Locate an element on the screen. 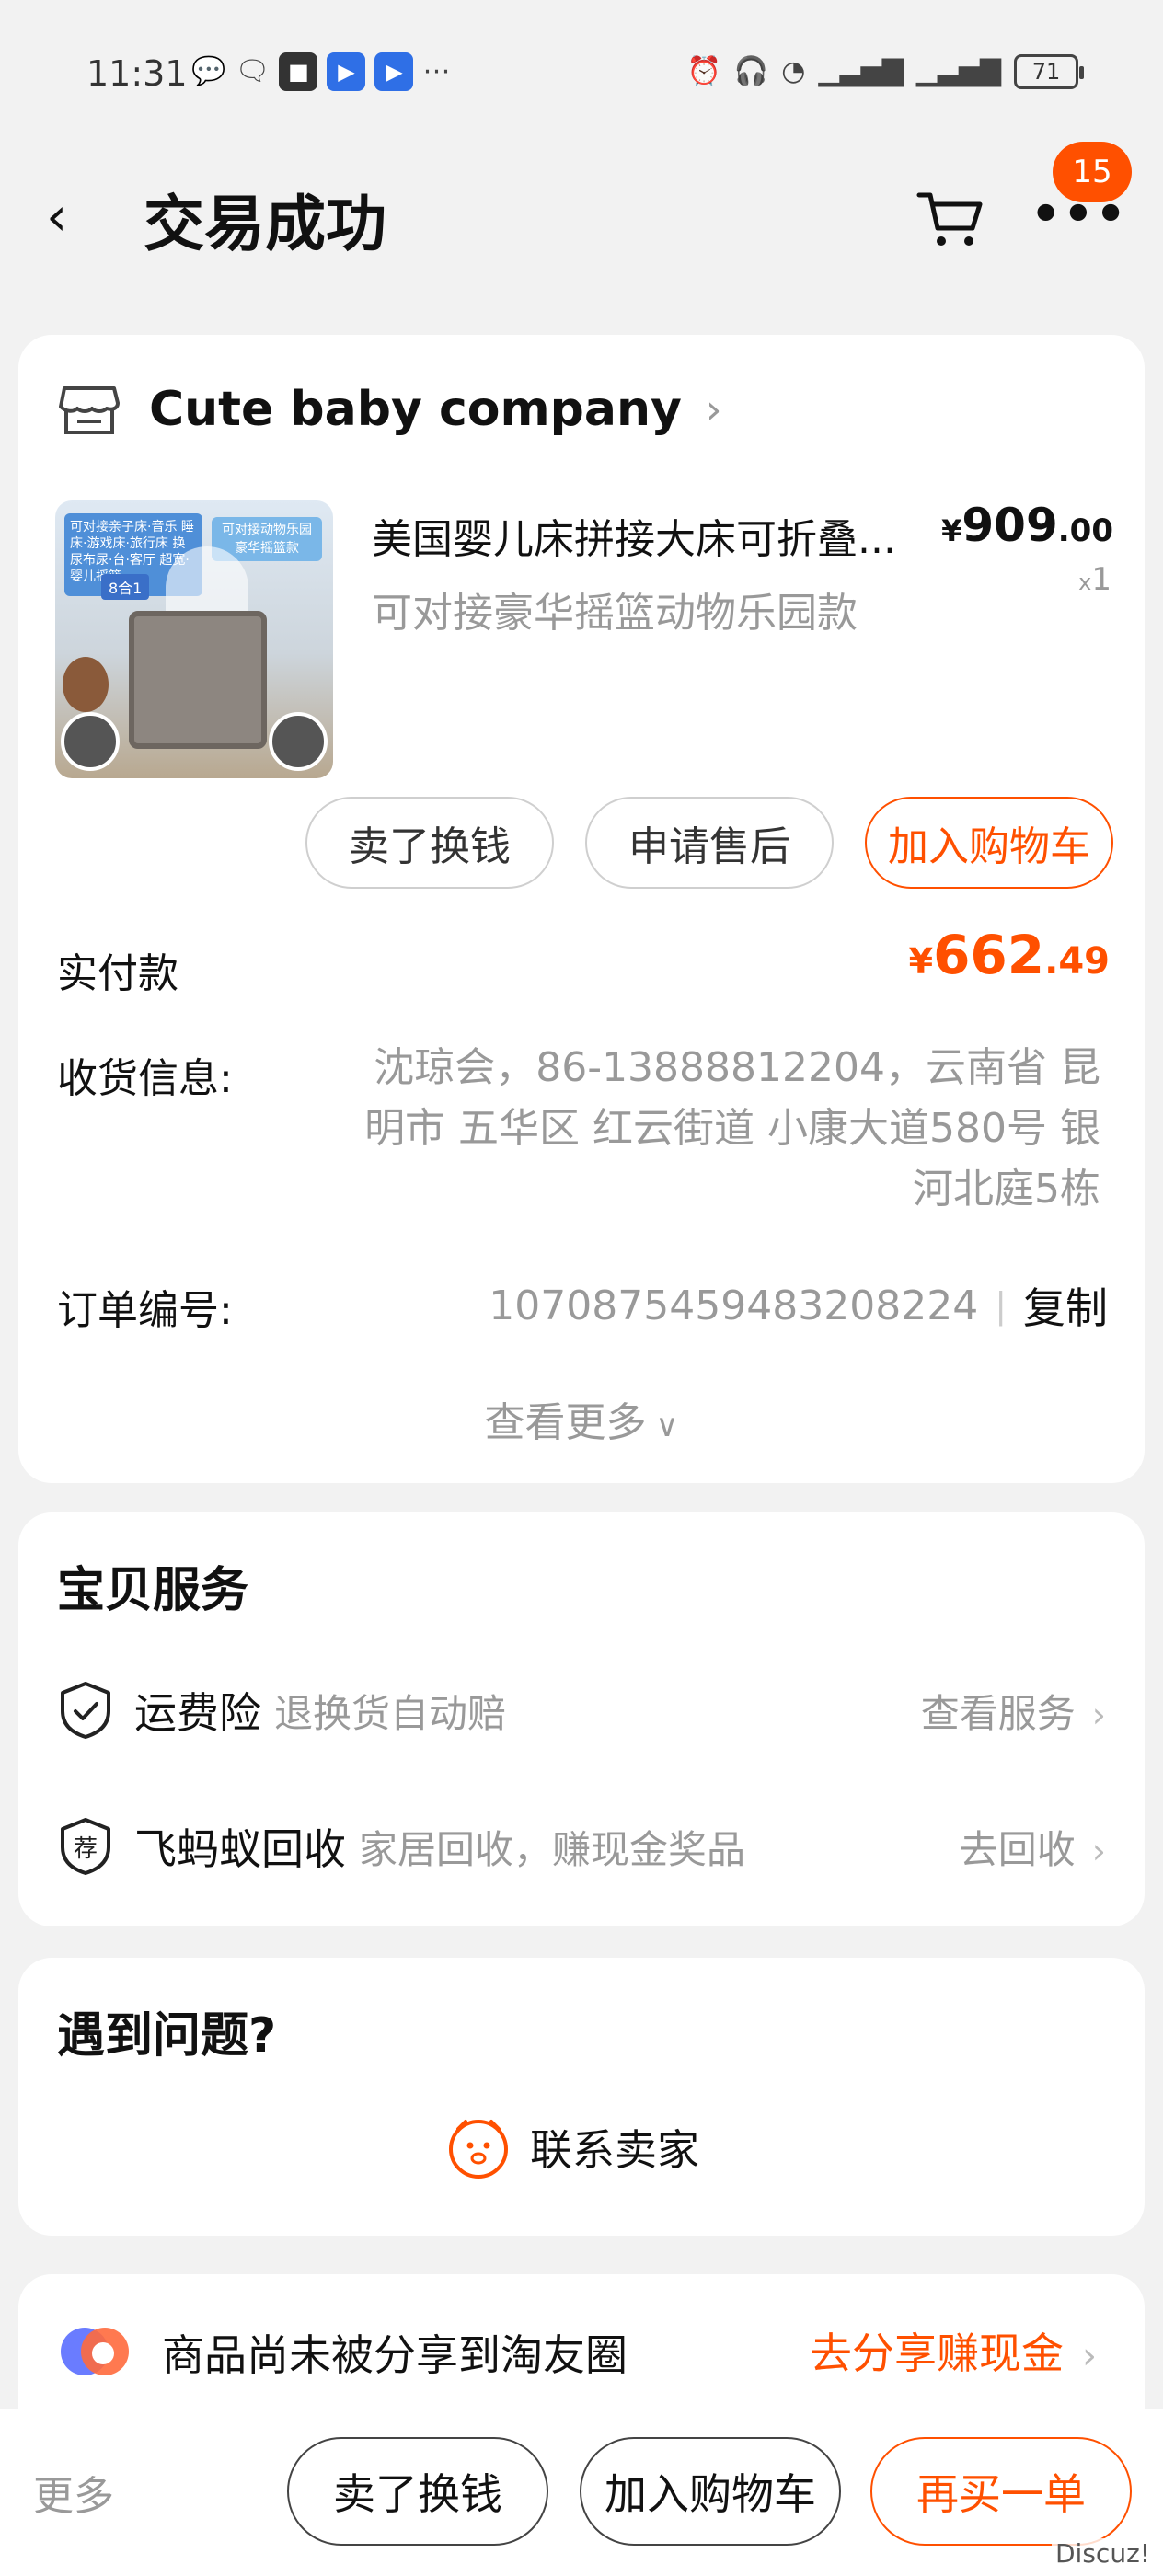 The image size is (1163, 2576). bottom-action-bar: 更多 卖了换钱 加入购物车 再买一单 Discuz! is located at coordinates (581, 2492).